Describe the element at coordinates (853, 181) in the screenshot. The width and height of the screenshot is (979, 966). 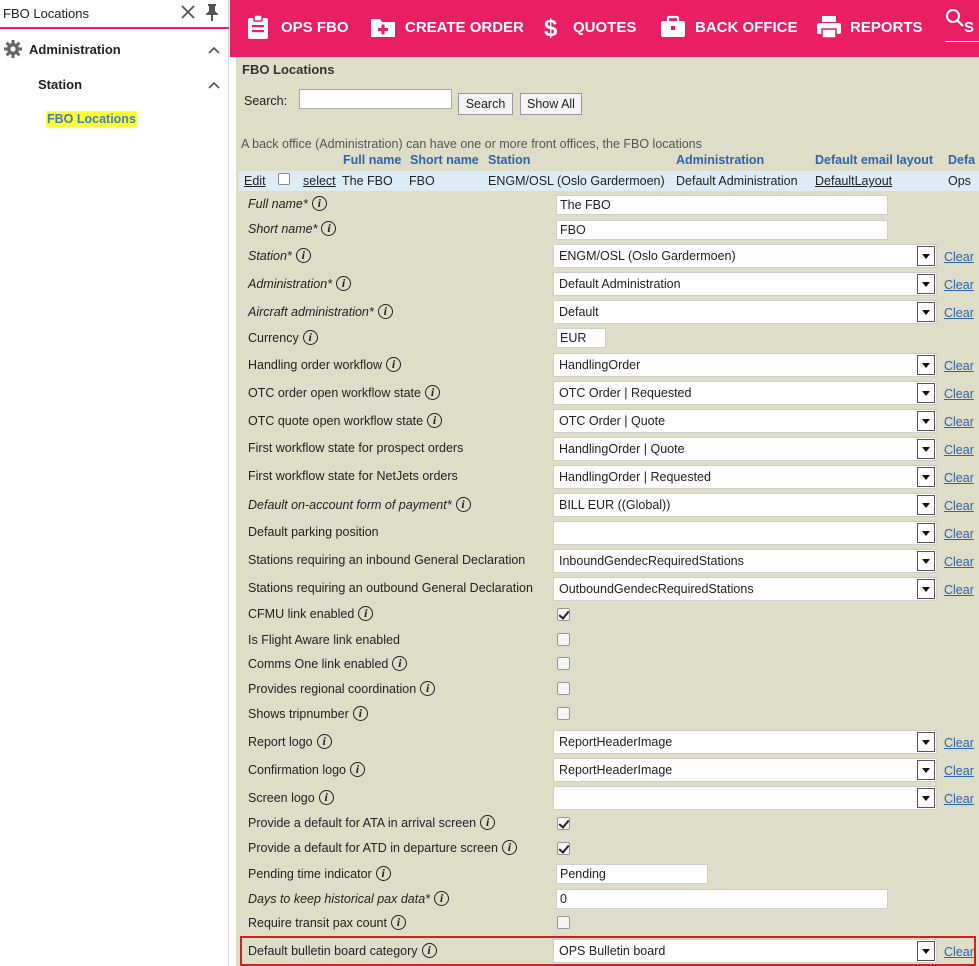
I see `cell-email-layout-link: DefaultLayout` at that location.